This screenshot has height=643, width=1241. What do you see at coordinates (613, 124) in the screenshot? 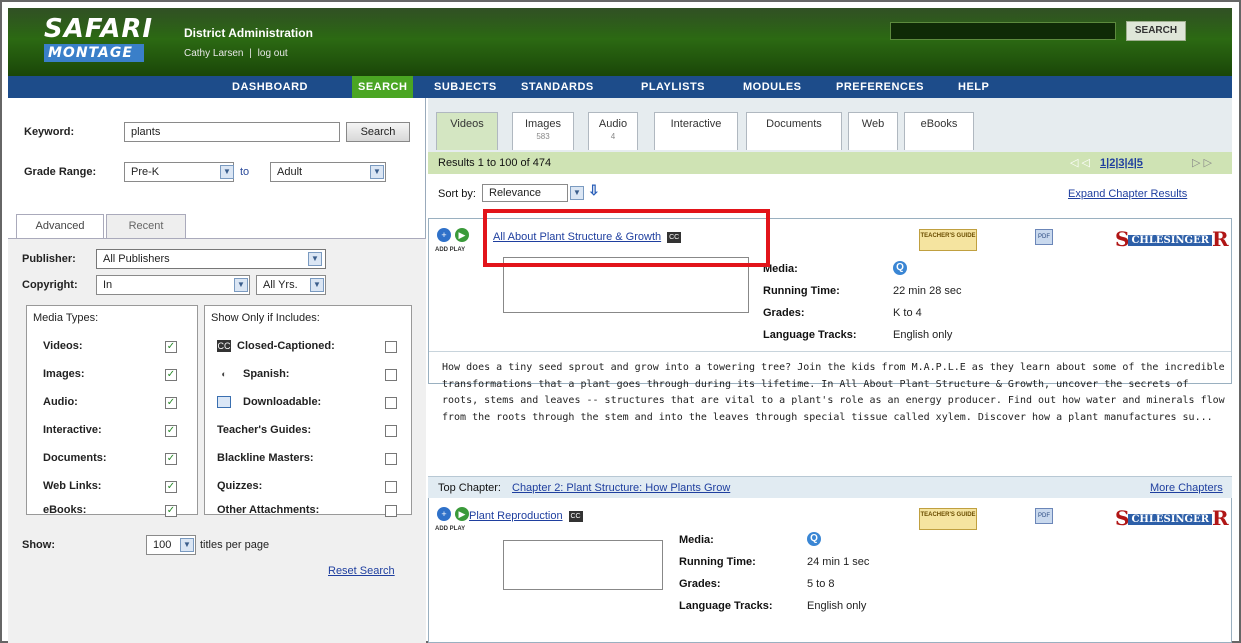
I see `tab-audio-label: Audio` at bounding box center [613, 124].